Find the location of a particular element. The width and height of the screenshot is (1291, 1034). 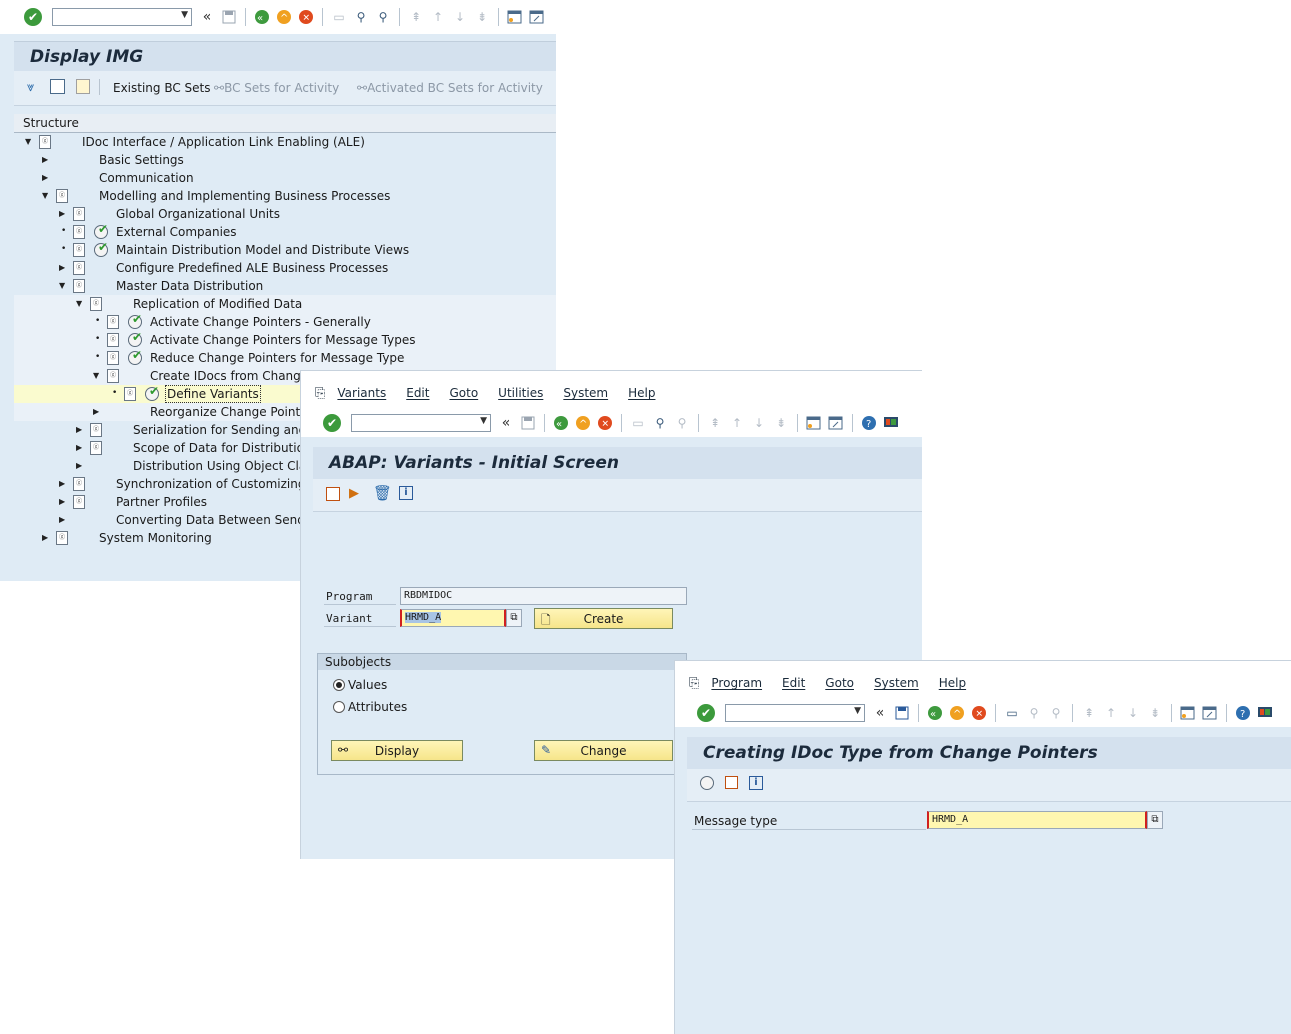

tree-node: Scope of Data for Distribution is located at coordinates (222, 448).